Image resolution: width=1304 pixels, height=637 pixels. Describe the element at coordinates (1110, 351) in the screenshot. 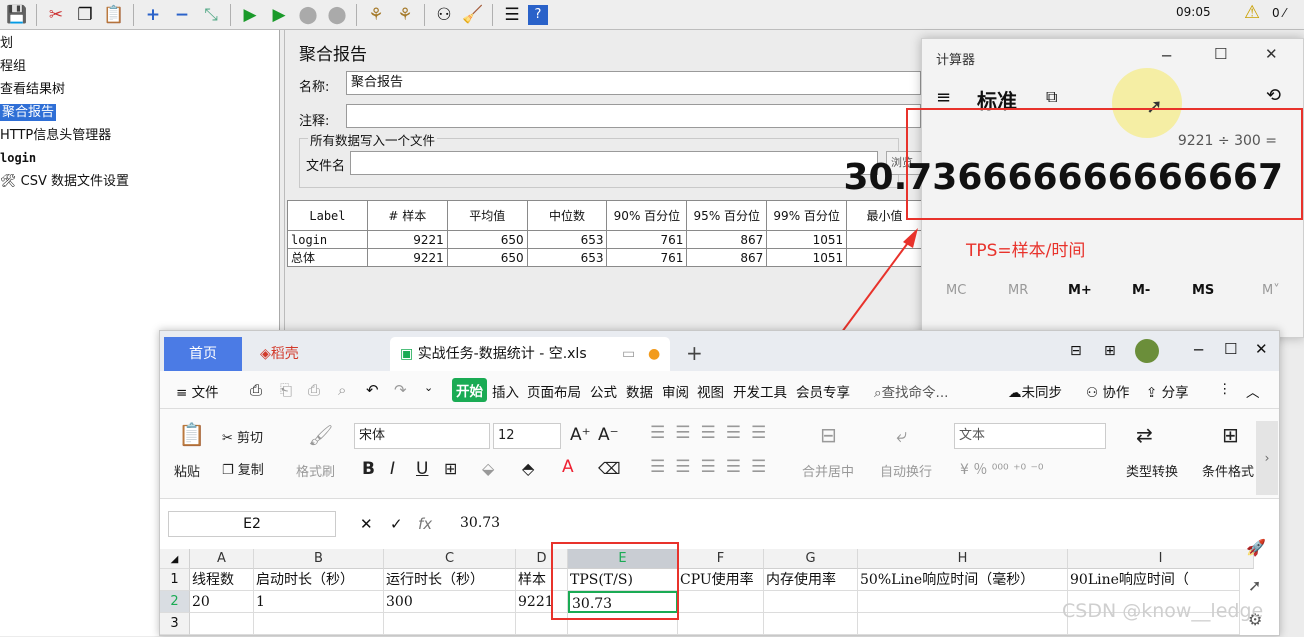

I see `apps-icon: ⊞` at that location.